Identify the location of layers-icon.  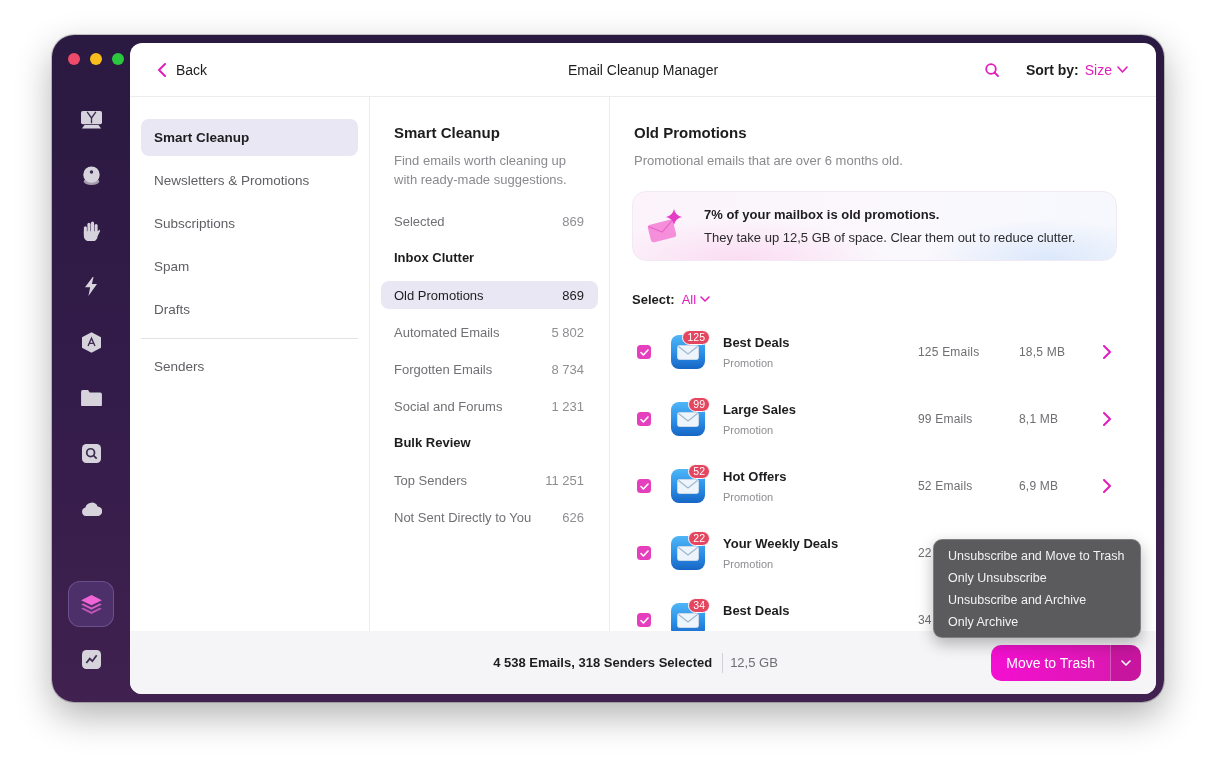
(91, 604).